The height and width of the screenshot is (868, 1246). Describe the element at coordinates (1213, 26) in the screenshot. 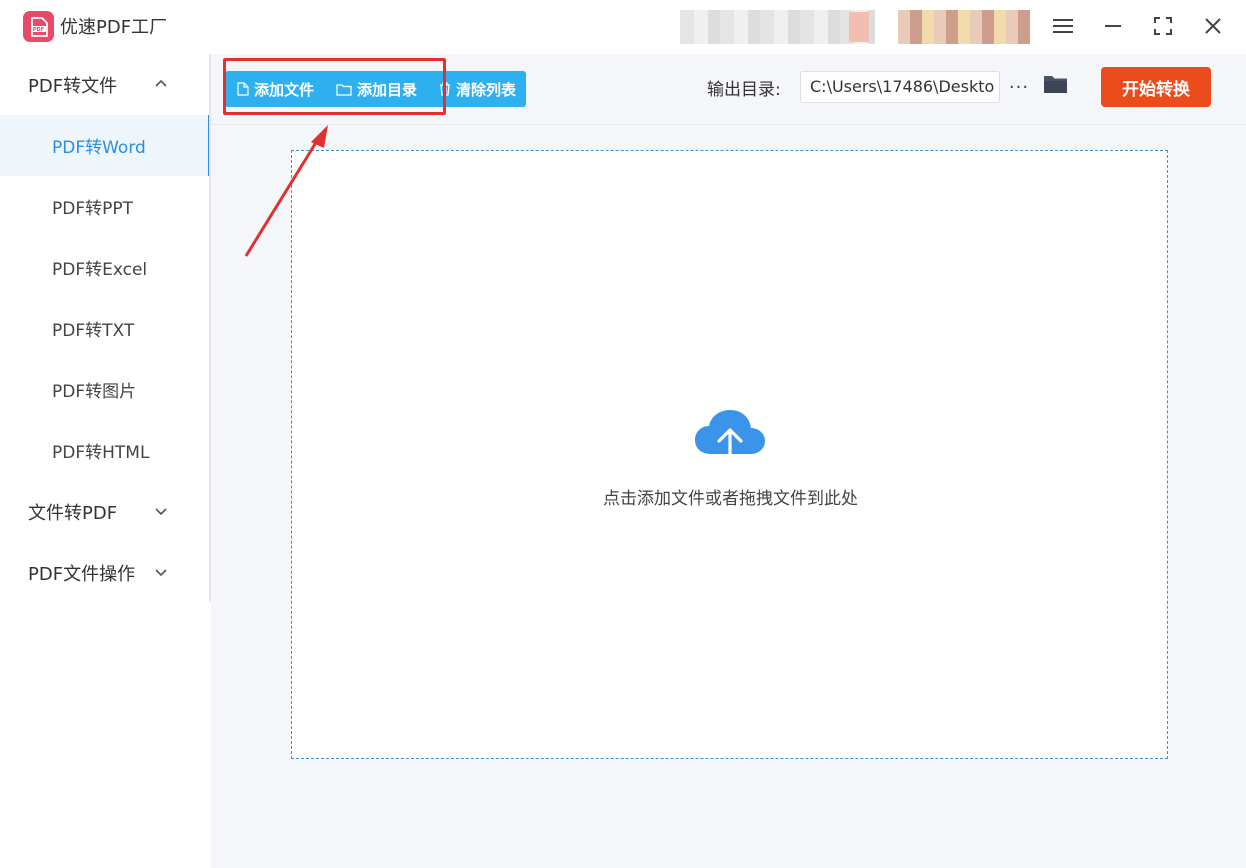

I see `close-icon` at that location.